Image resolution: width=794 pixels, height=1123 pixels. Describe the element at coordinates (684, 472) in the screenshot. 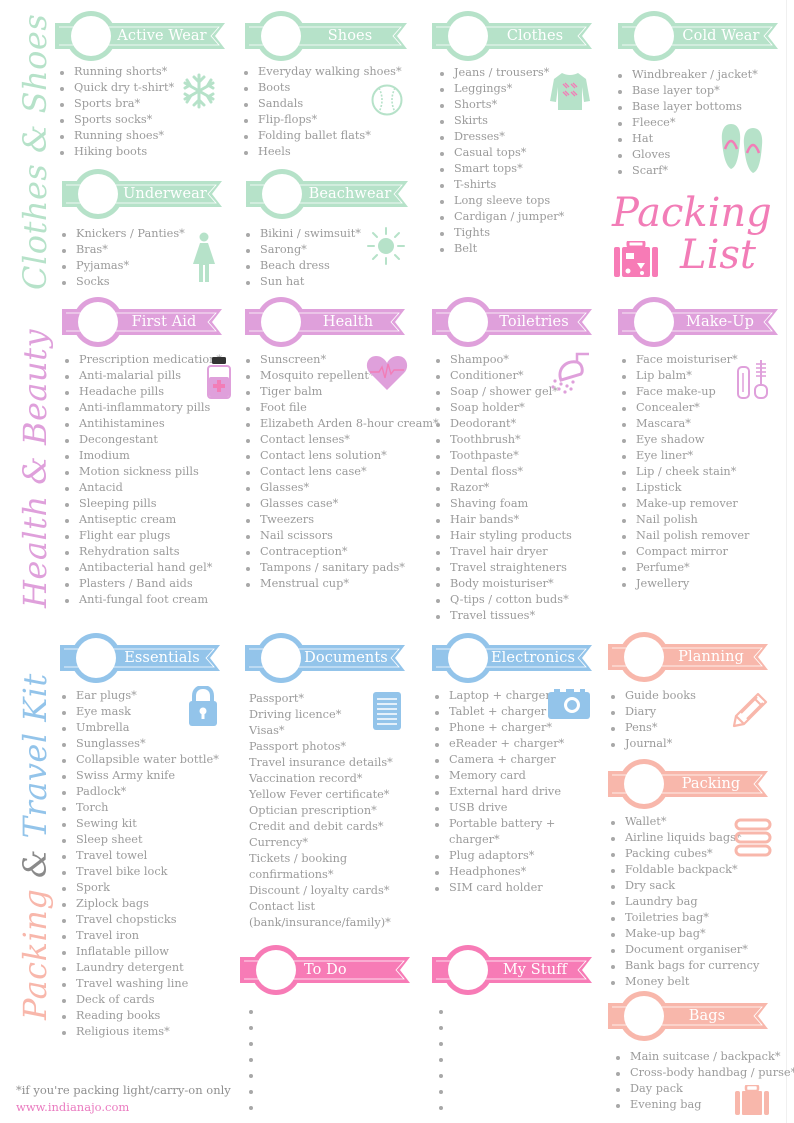

I see `list-item: Lip / cheek stain*` at that location.